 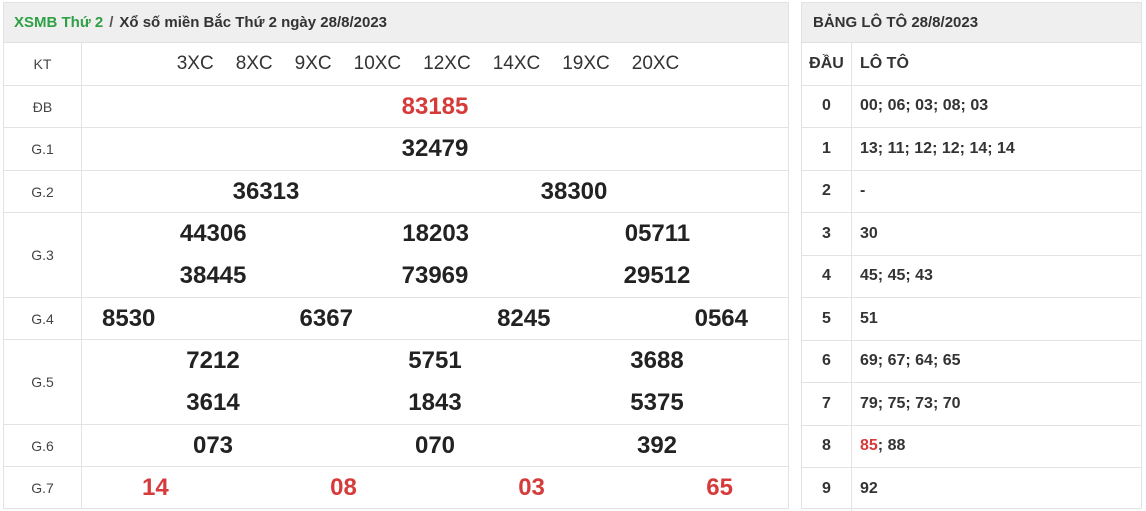 I want to click on loto-number: 79, so click(x=869, y=403).